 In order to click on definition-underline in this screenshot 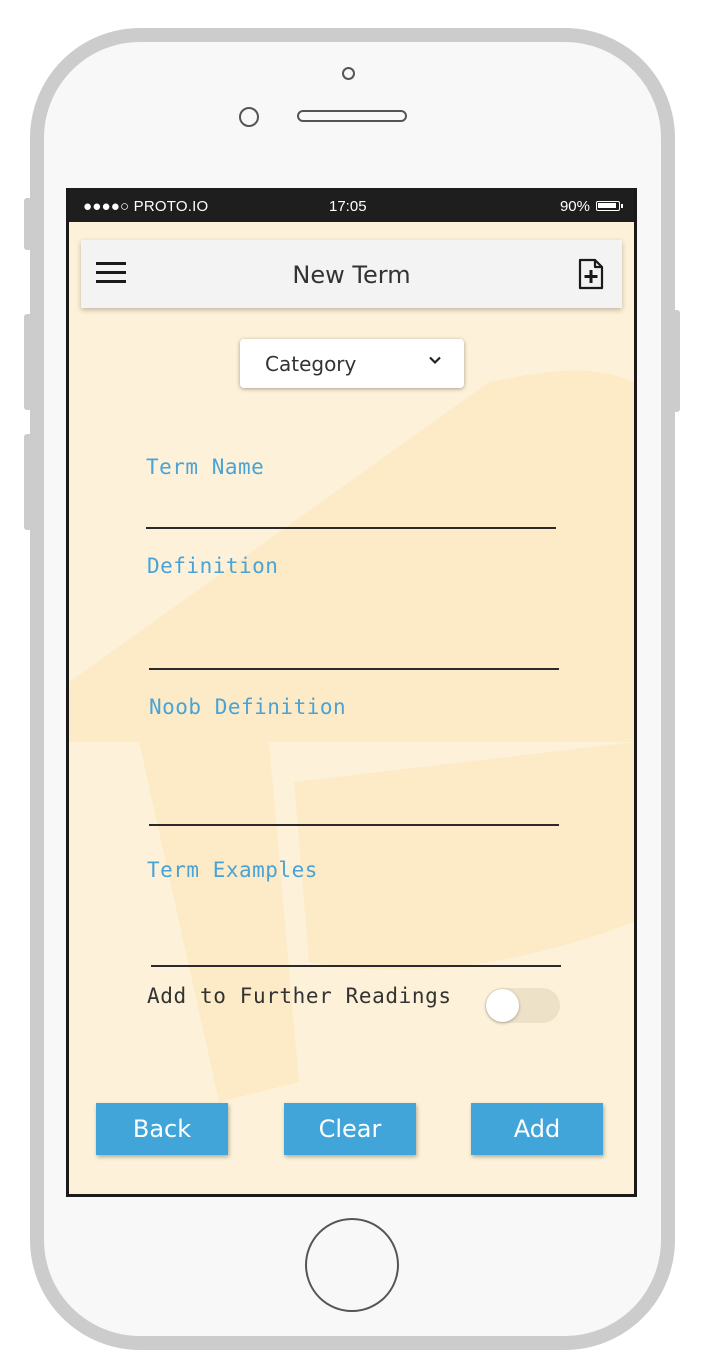, I will do `click(354, 669)`.